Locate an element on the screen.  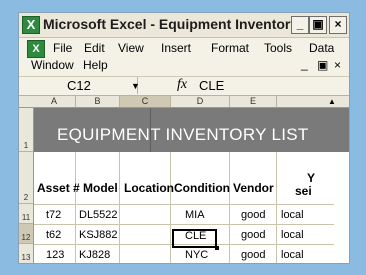
insert-function-icon: fx is located at coordinates (182, 85).